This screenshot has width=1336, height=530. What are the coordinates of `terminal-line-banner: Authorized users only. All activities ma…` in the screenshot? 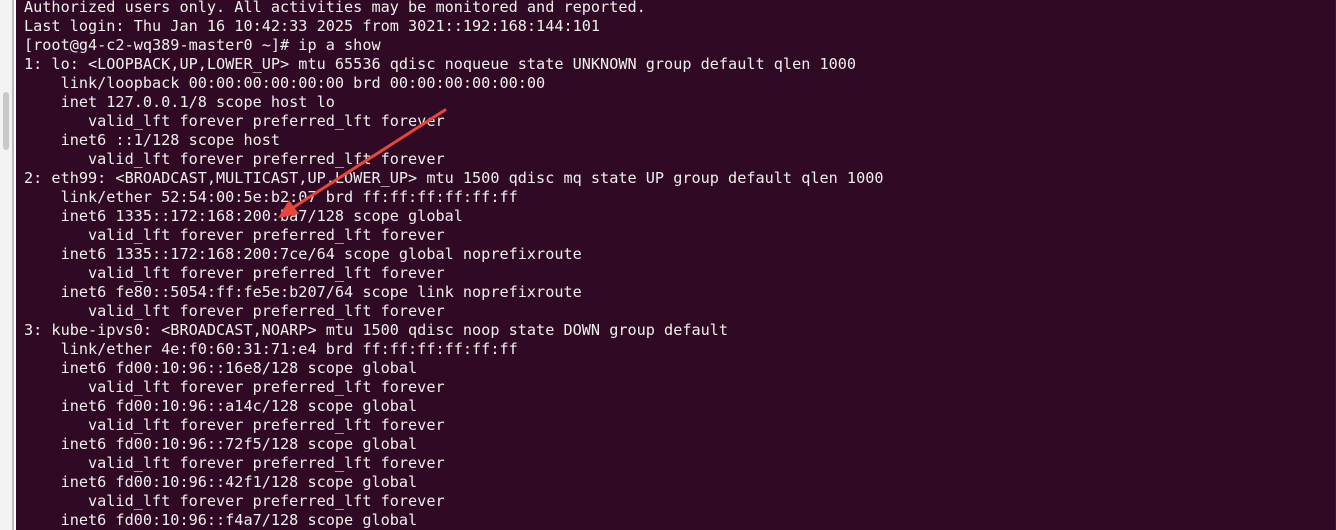 It's located at (335, 8).